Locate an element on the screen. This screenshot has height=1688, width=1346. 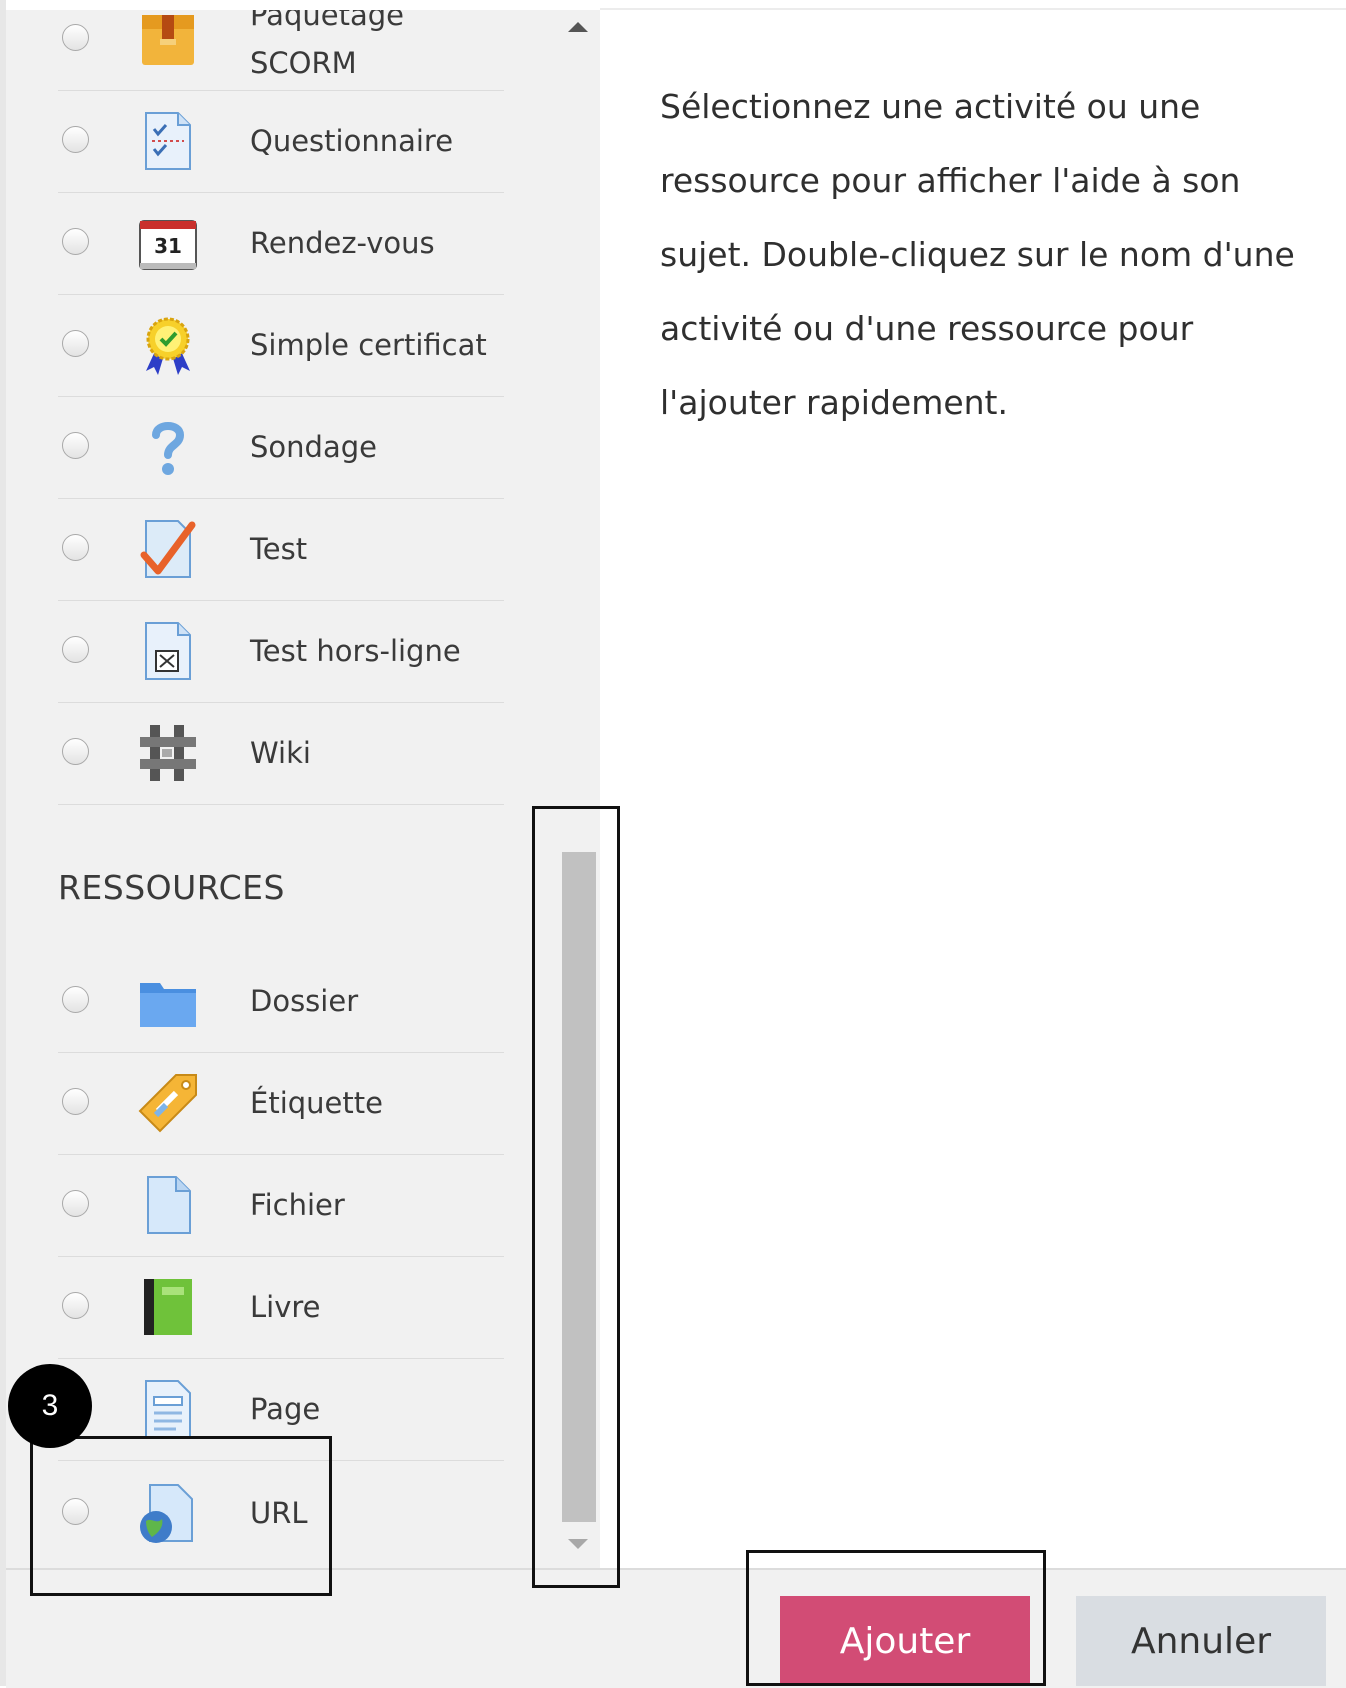
modal-top-border is located at coordinates (973, 9).